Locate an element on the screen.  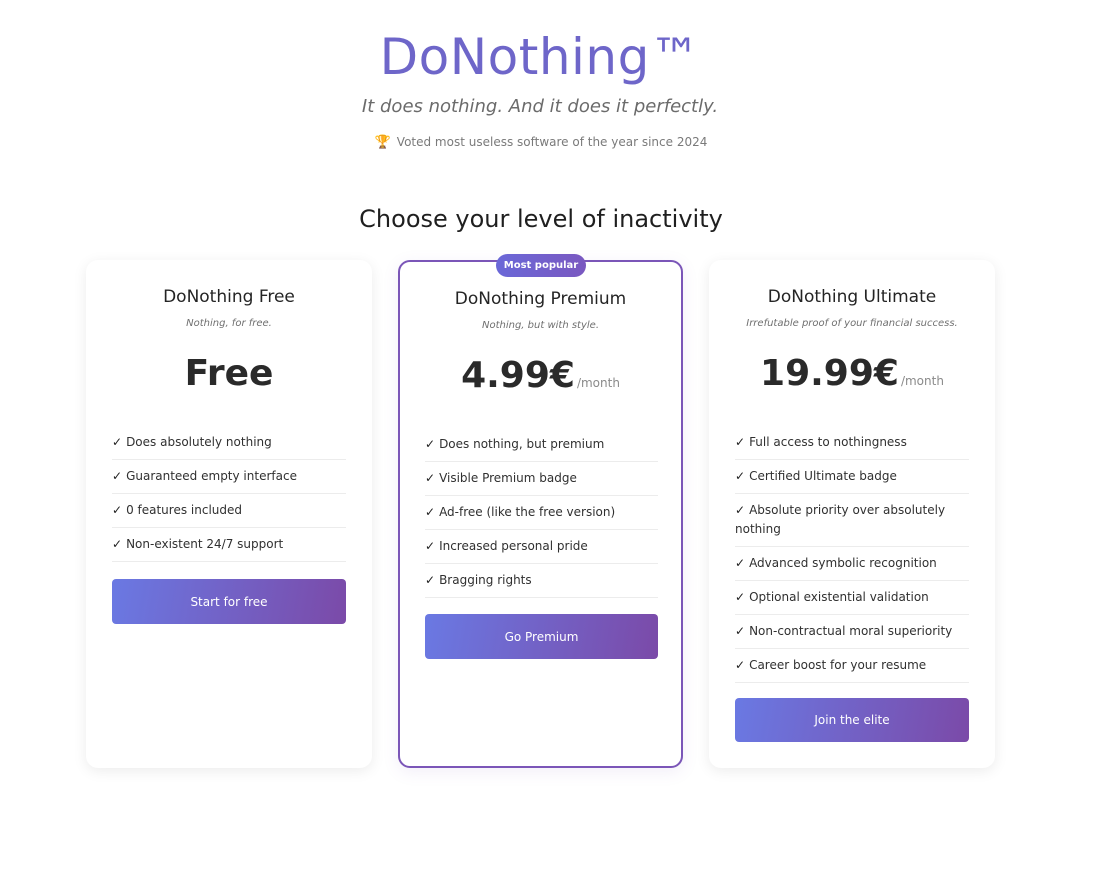
feature-item: Non-existent 24/7 support is located at coordinates (229, 545).